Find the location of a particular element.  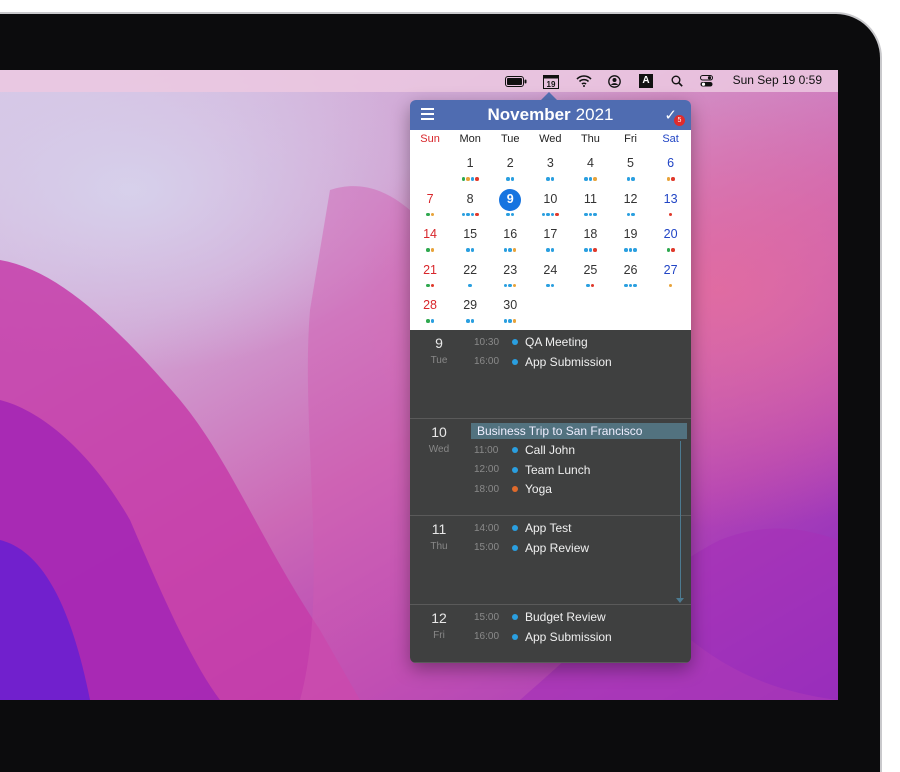

day-cell-29: 29 is located at coordinates (470, 307).